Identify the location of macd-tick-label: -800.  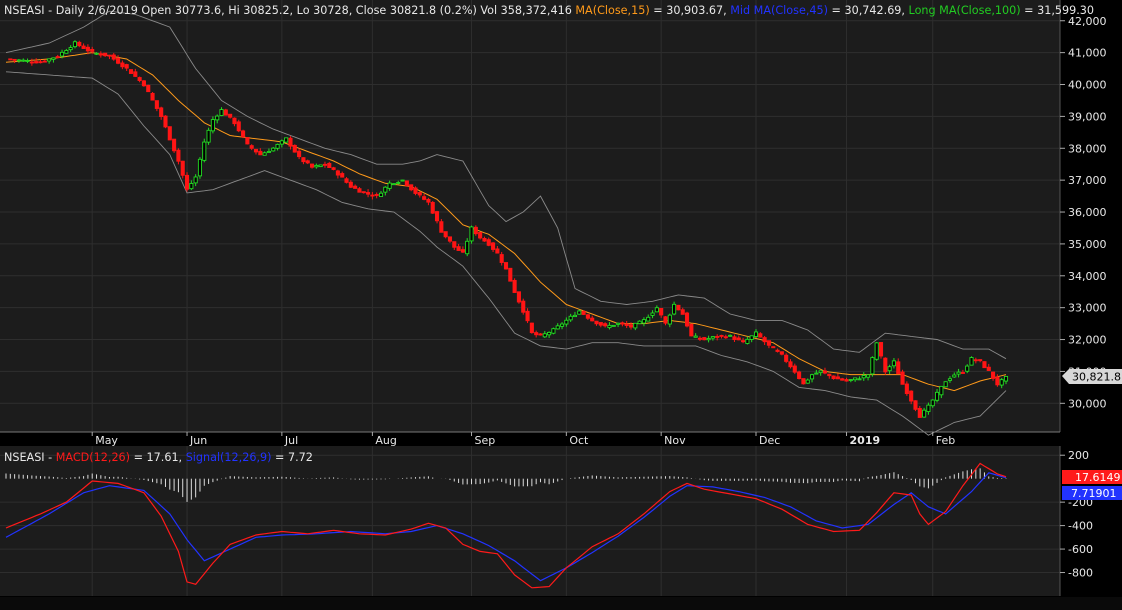
(1080, 573).